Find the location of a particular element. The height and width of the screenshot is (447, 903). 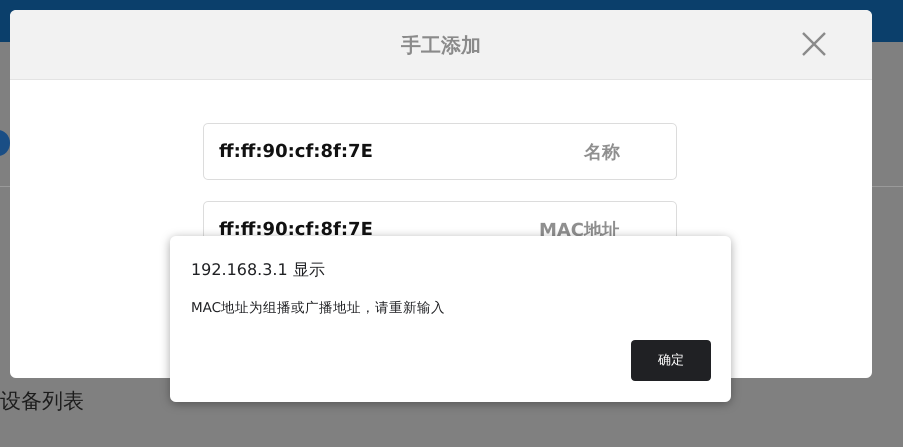

dialog-title: 手工添加 is located at coordinates (441, 45).